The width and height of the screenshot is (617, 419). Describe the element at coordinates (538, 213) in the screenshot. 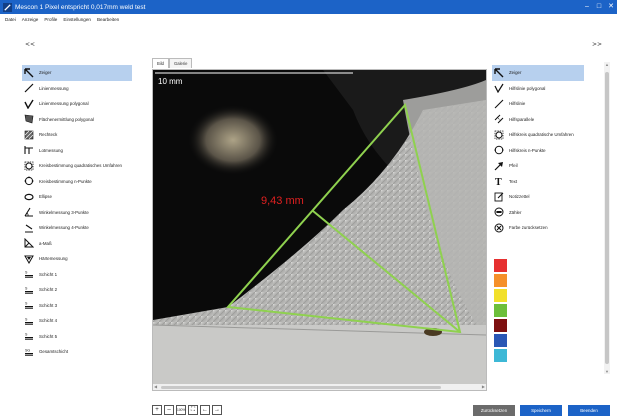

I see `right-tool-zaehler: Zähler` at that location.